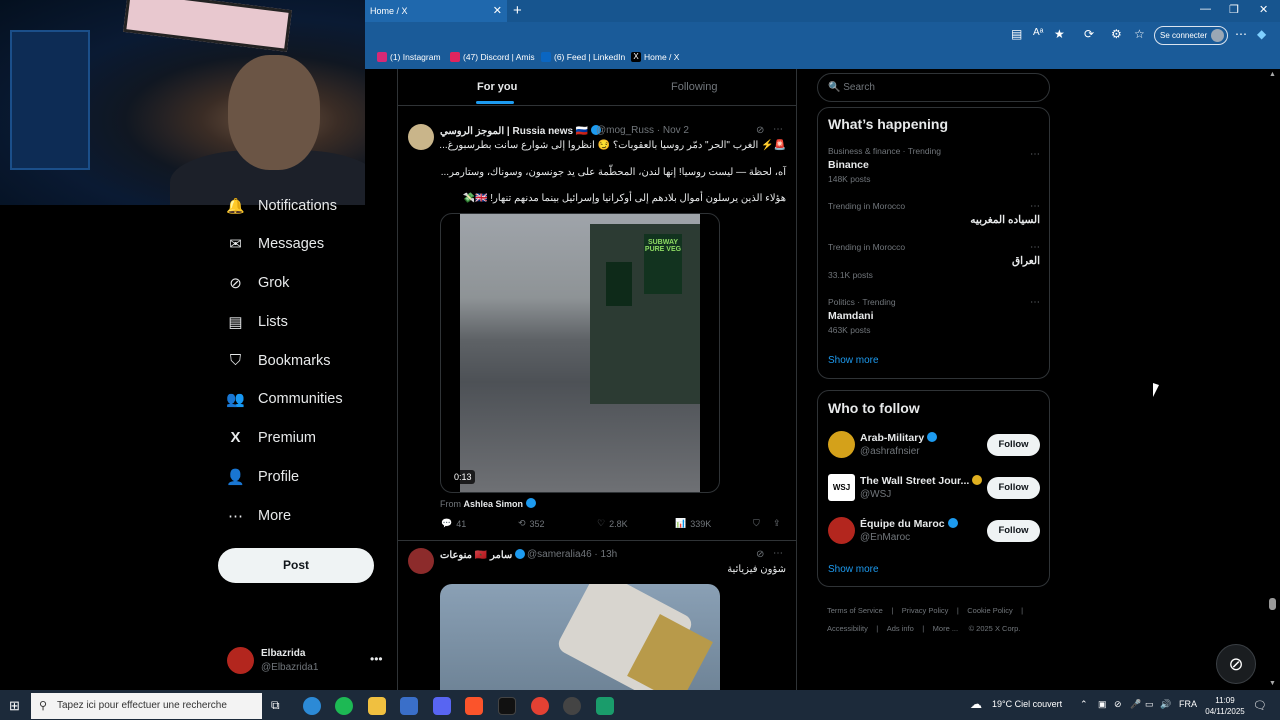 Image resolution: width=1280 pixels, height=720 pixels. What do you see at coordinates (909, 530) in the screenshot?
I see `follow-account: Équipe du Maroc @EnMaroc` at bounding box center [909, 530].